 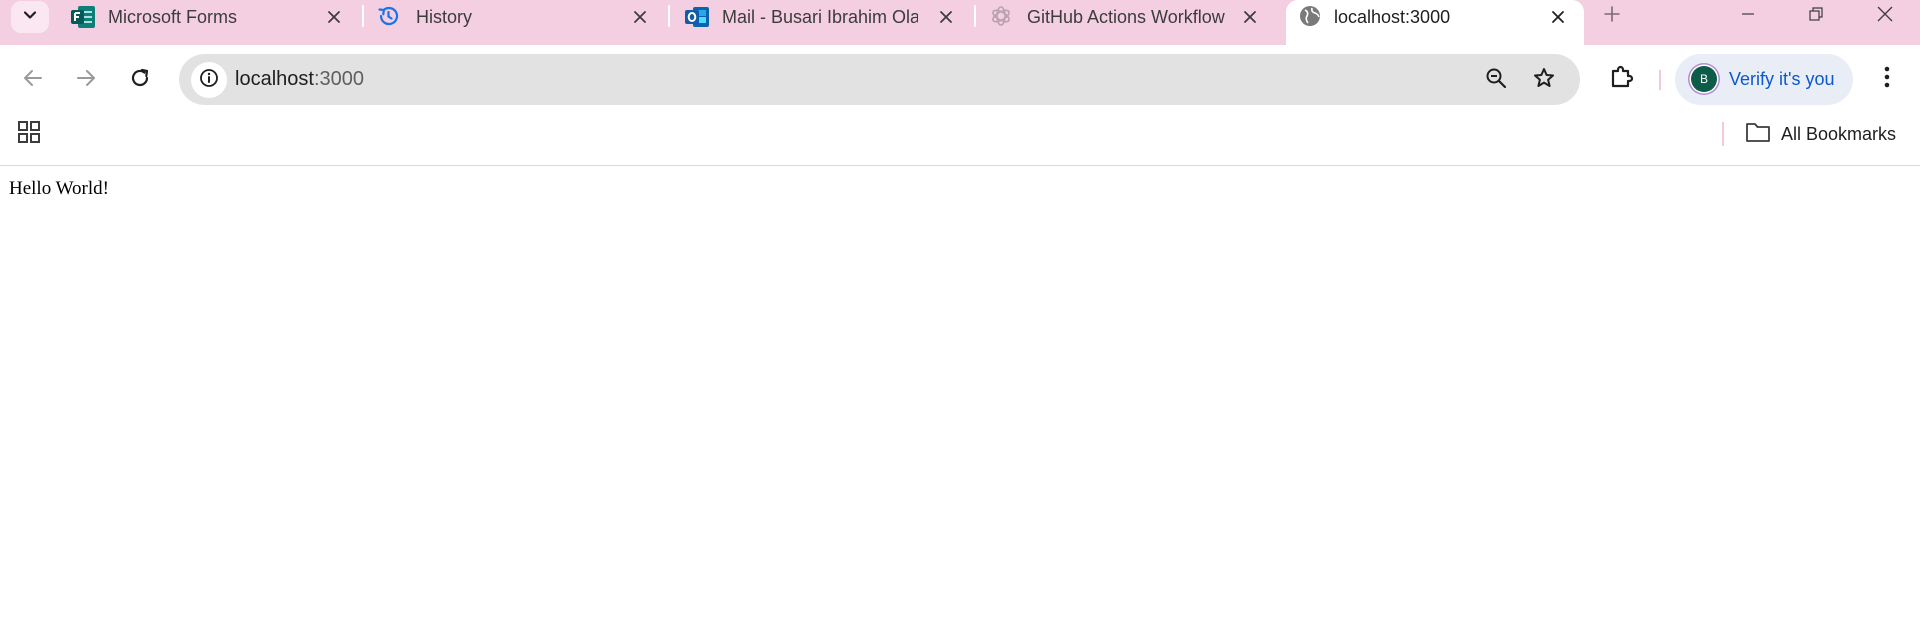 I want to click on window-close-button, so click(x=1885, y=16).